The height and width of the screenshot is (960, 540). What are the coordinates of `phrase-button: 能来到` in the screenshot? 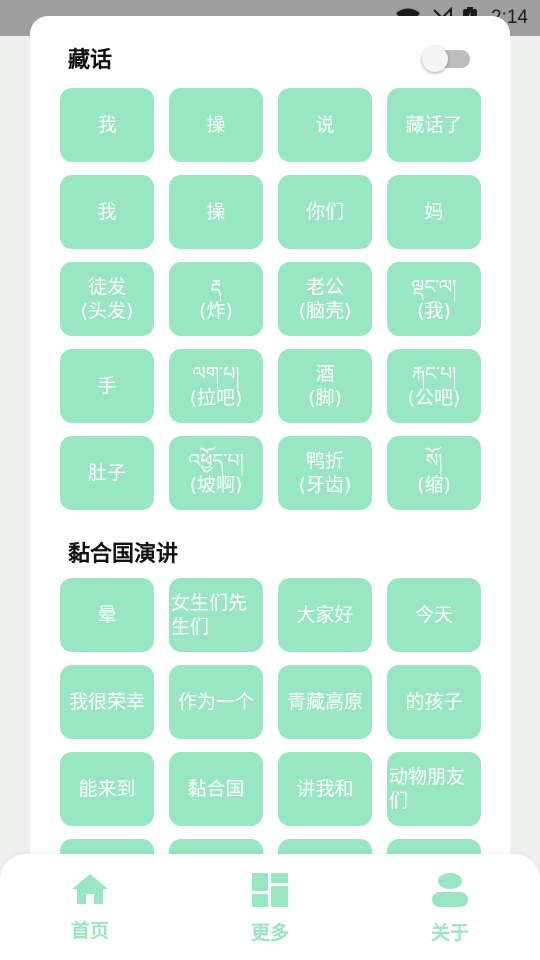 It's located at (107, 789).